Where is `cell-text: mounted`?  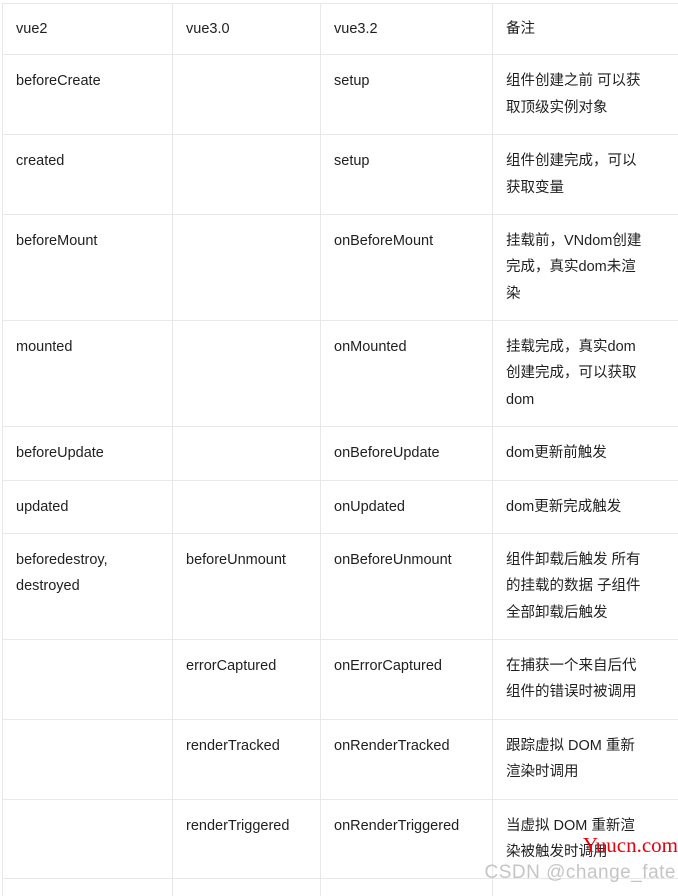 cell-text: mounted is located at coordinates (44, 347).